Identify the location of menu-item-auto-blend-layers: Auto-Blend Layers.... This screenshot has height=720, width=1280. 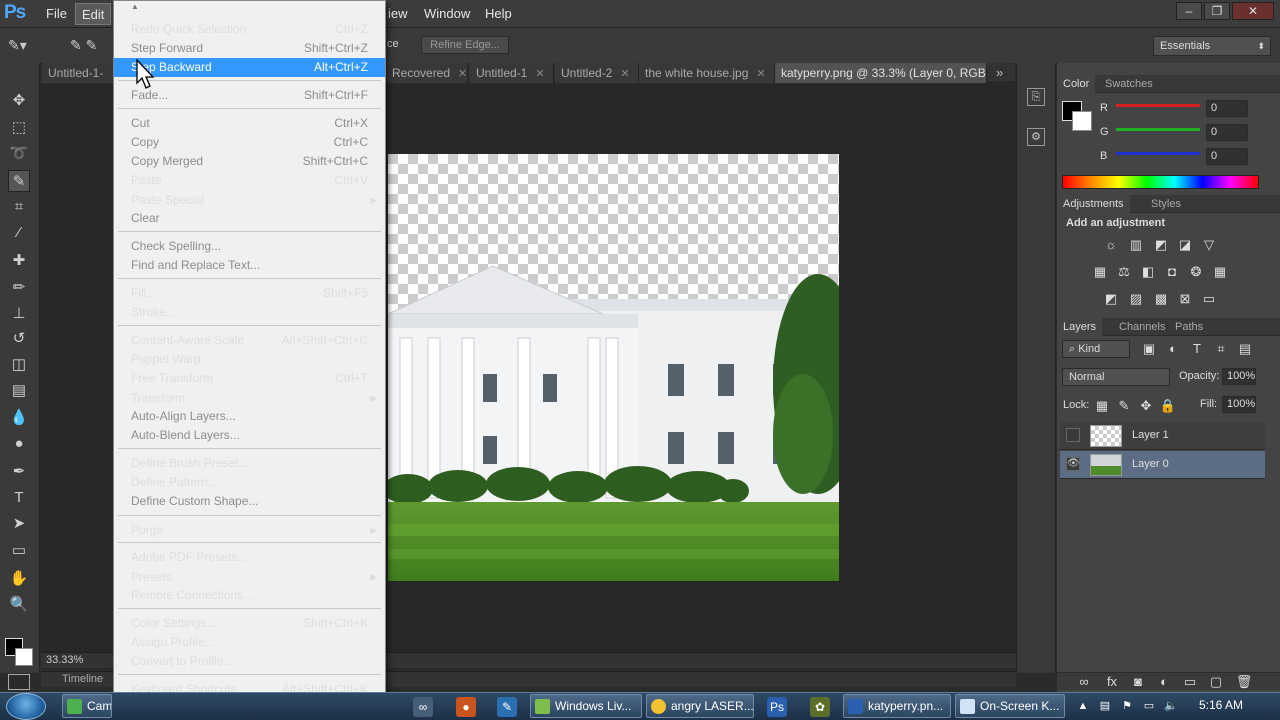
(249, 435).